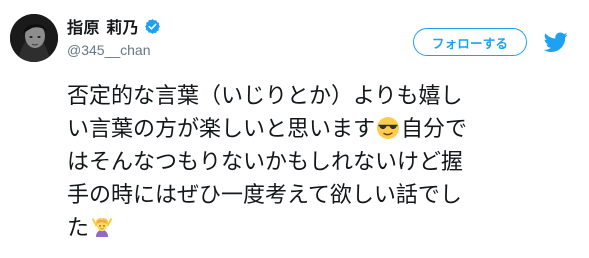  What do you see at coordinates (264, 195) in the screenshot?
I see `tweet-line-text: 手の時にはぜひ一度考えて欲しい話でし` at bounding box center [264, 195].